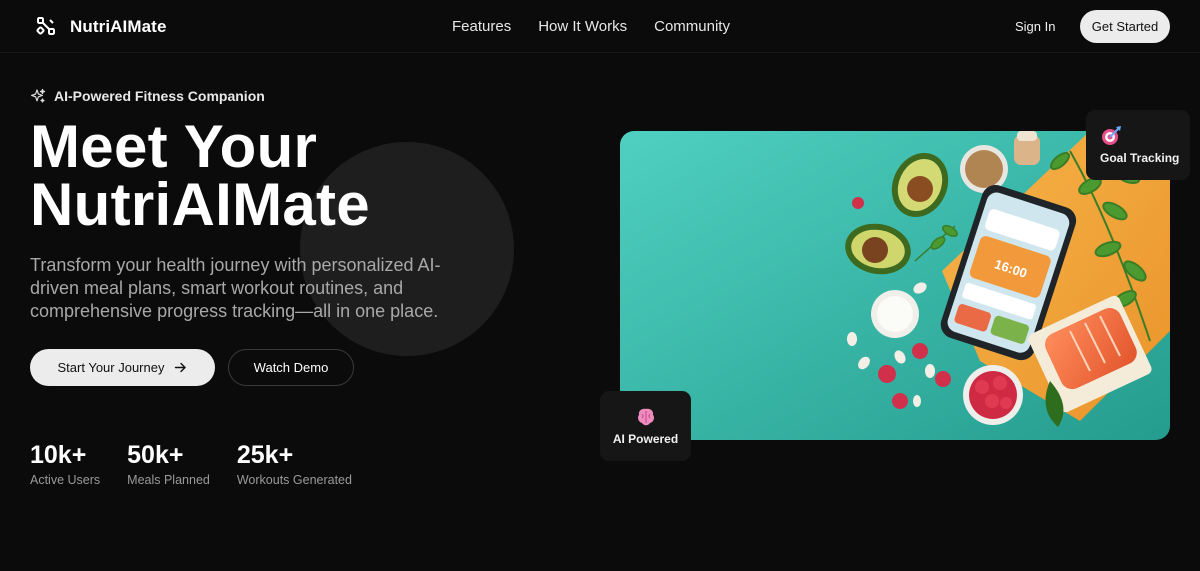 This screenshot has height=571, width=1200. I want to click on stat-workouts-generated: 25k+ Workouts Generated, so click(294, 464).